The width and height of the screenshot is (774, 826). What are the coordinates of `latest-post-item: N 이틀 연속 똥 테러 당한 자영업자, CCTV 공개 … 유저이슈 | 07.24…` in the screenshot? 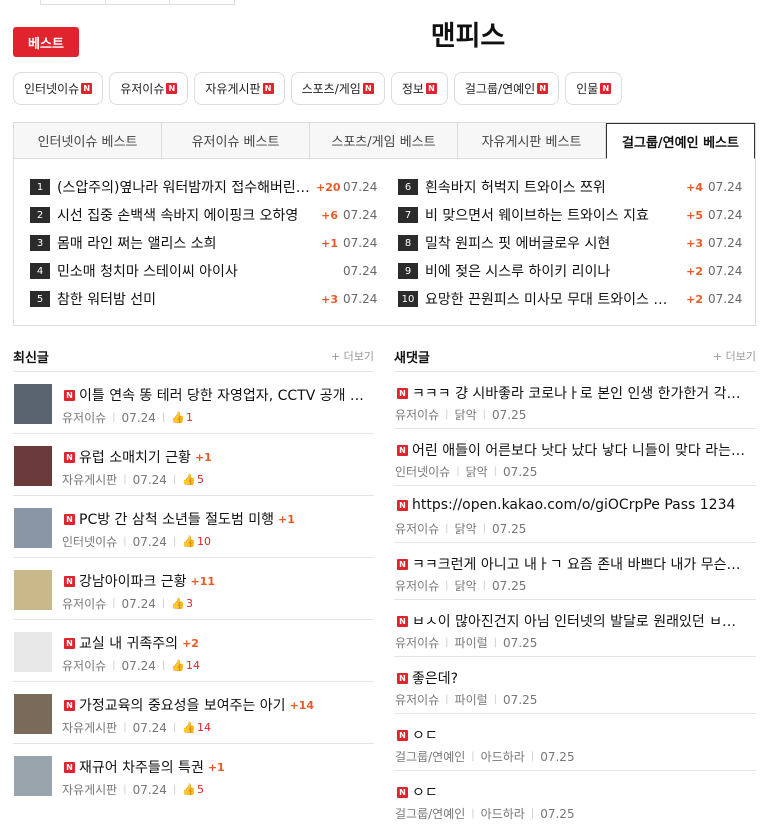 It's located at (193, 402).